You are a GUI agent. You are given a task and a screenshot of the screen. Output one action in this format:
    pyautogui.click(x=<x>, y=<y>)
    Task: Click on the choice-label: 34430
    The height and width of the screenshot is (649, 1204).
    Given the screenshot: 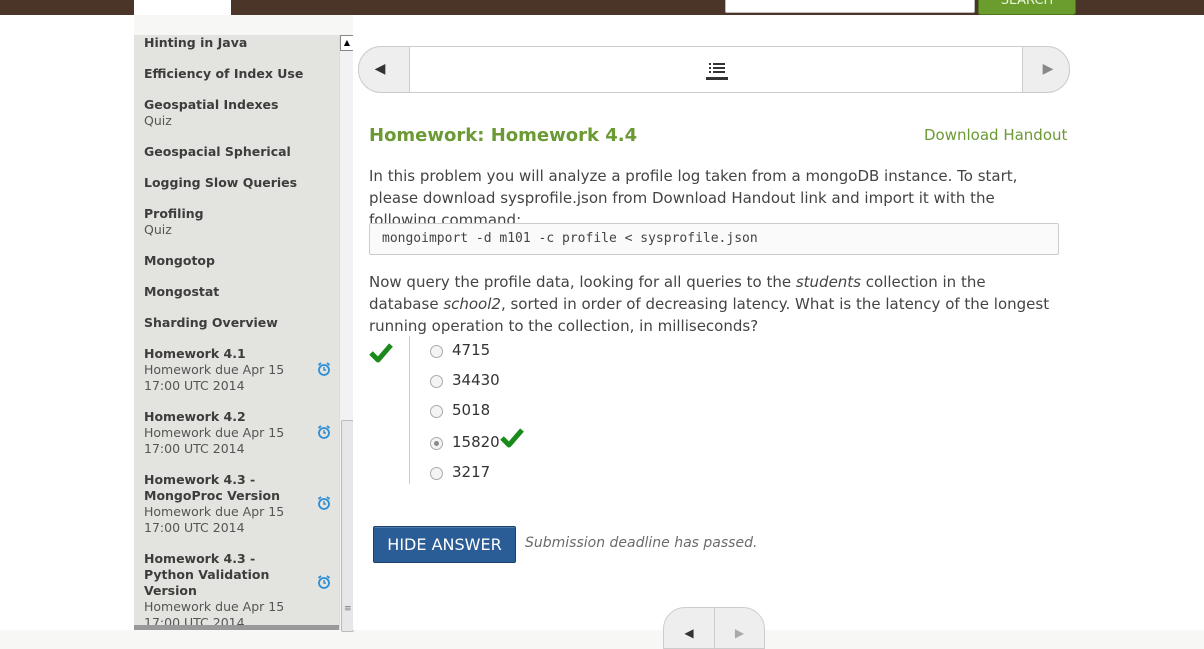 What is the action you would take?
    pyautogui.click(x=476, y=380)
    